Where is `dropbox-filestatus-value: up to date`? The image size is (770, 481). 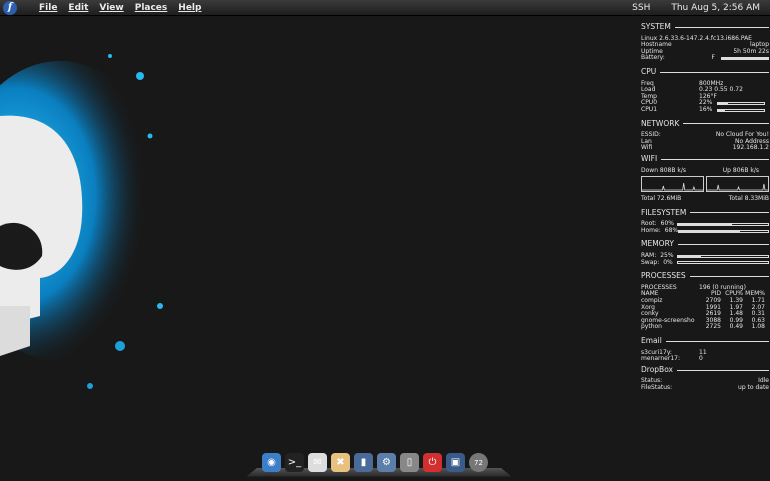 dropbox-filestatus-value: up to date is located at coordinates (753, 387).